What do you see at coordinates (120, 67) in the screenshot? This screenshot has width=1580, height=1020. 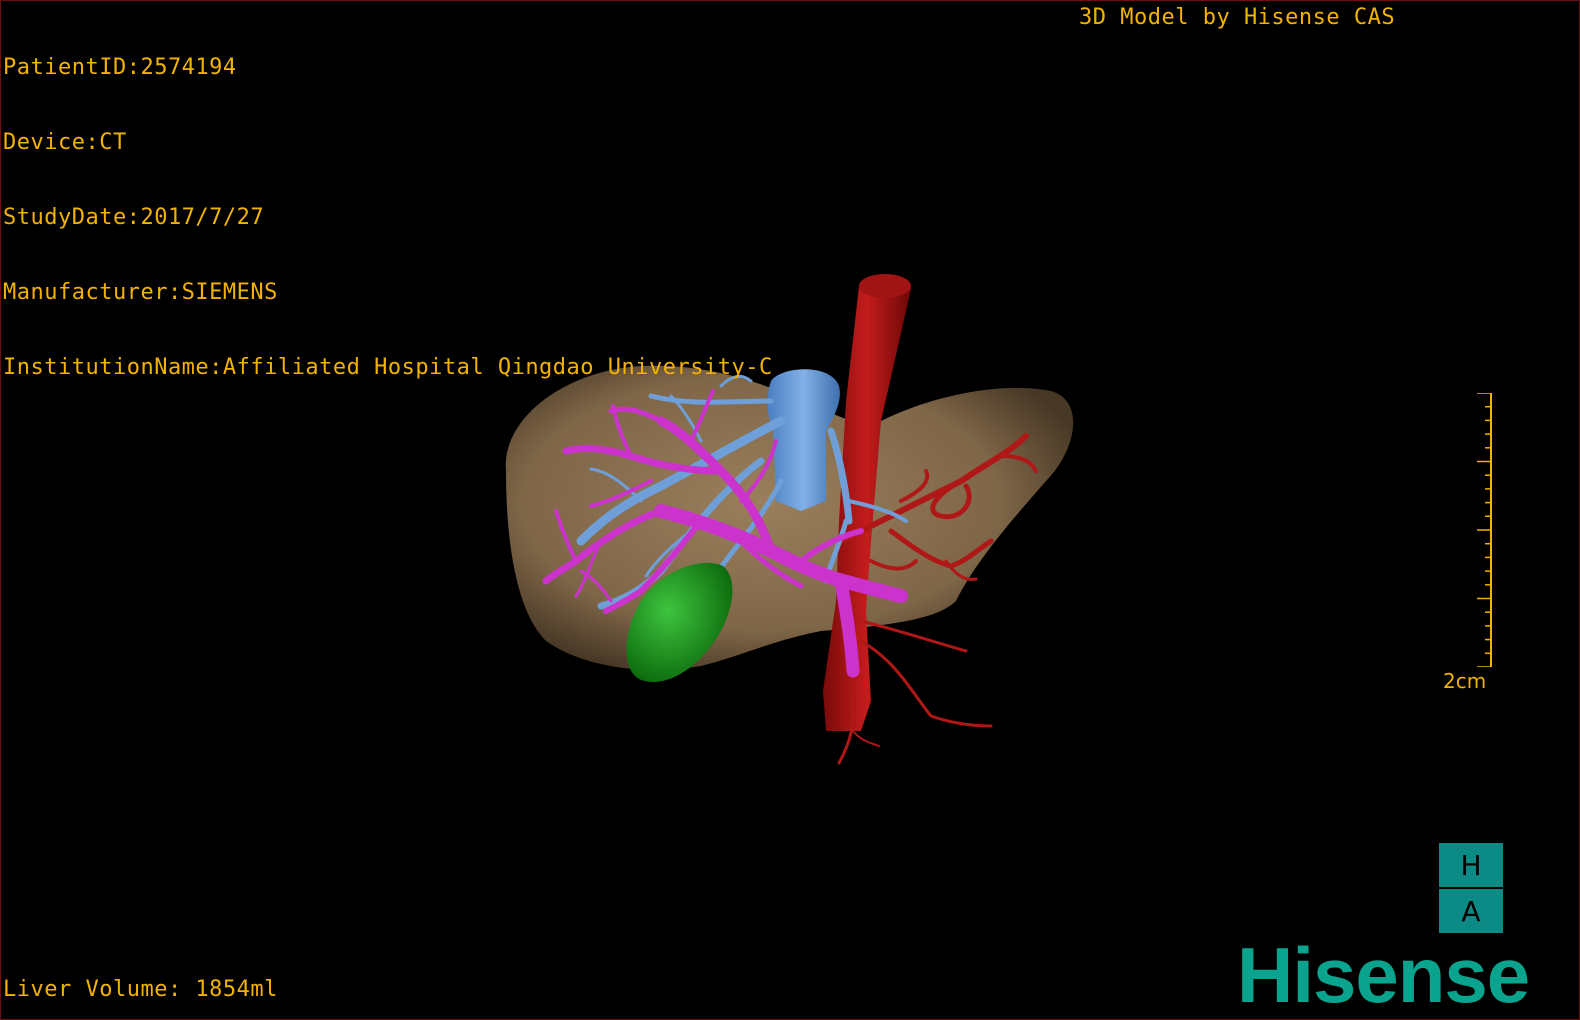 I see `patient-id-text: PatientID:2574194` at bounding box center [120, 67].